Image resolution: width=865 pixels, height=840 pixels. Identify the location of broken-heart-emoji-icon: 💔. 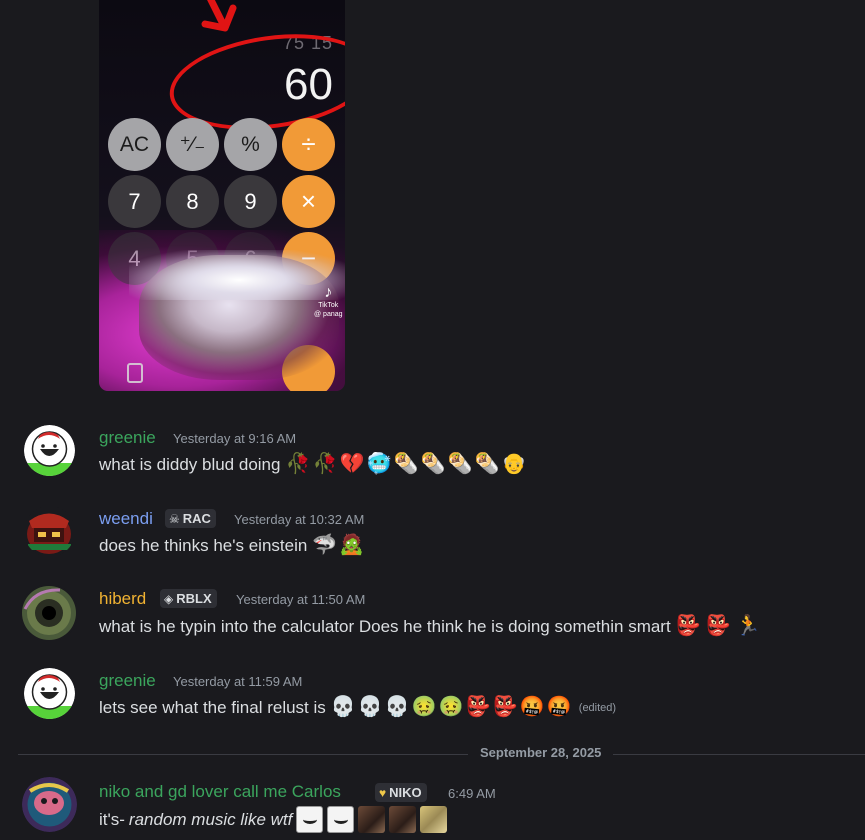
(351, 464).